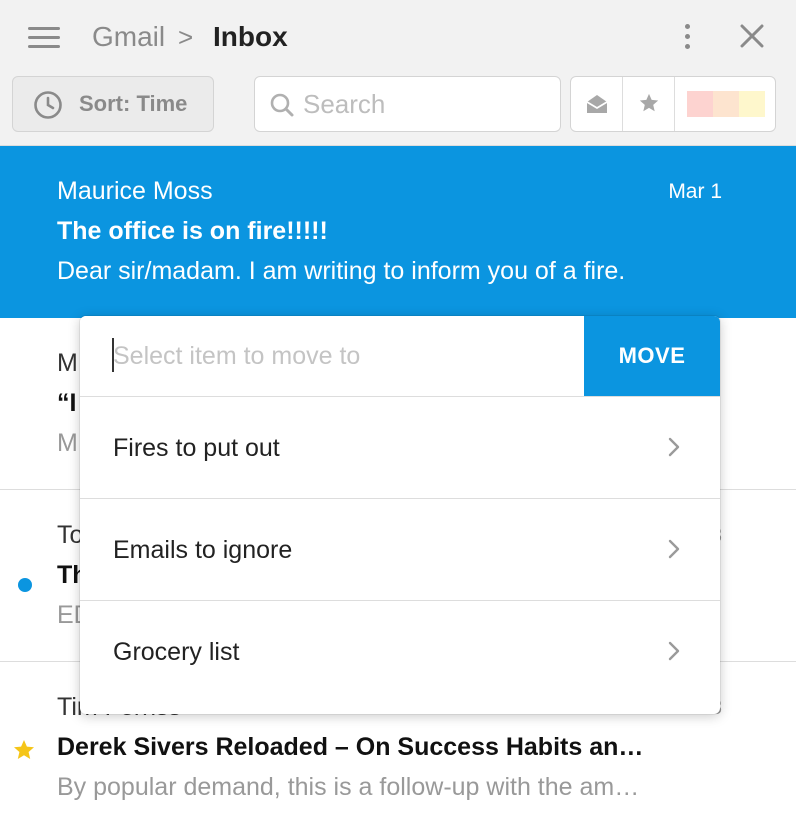  I want to click on email-sender: Maurice Moss, so click(135, 191).